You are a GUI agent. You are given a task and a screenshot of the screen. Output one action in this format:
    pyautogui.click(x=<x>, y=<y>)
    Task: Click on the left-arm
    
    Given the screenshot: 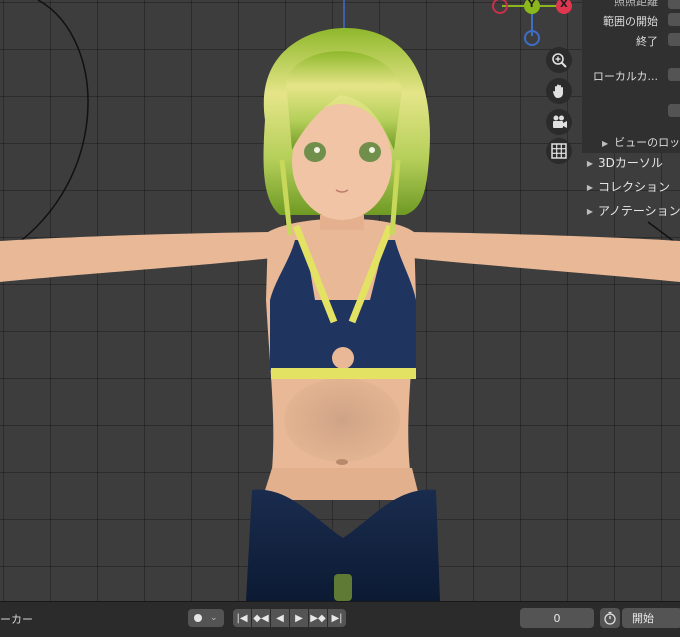 What is the action you would take?
    pyautogui.click(x=136, y=257)
    